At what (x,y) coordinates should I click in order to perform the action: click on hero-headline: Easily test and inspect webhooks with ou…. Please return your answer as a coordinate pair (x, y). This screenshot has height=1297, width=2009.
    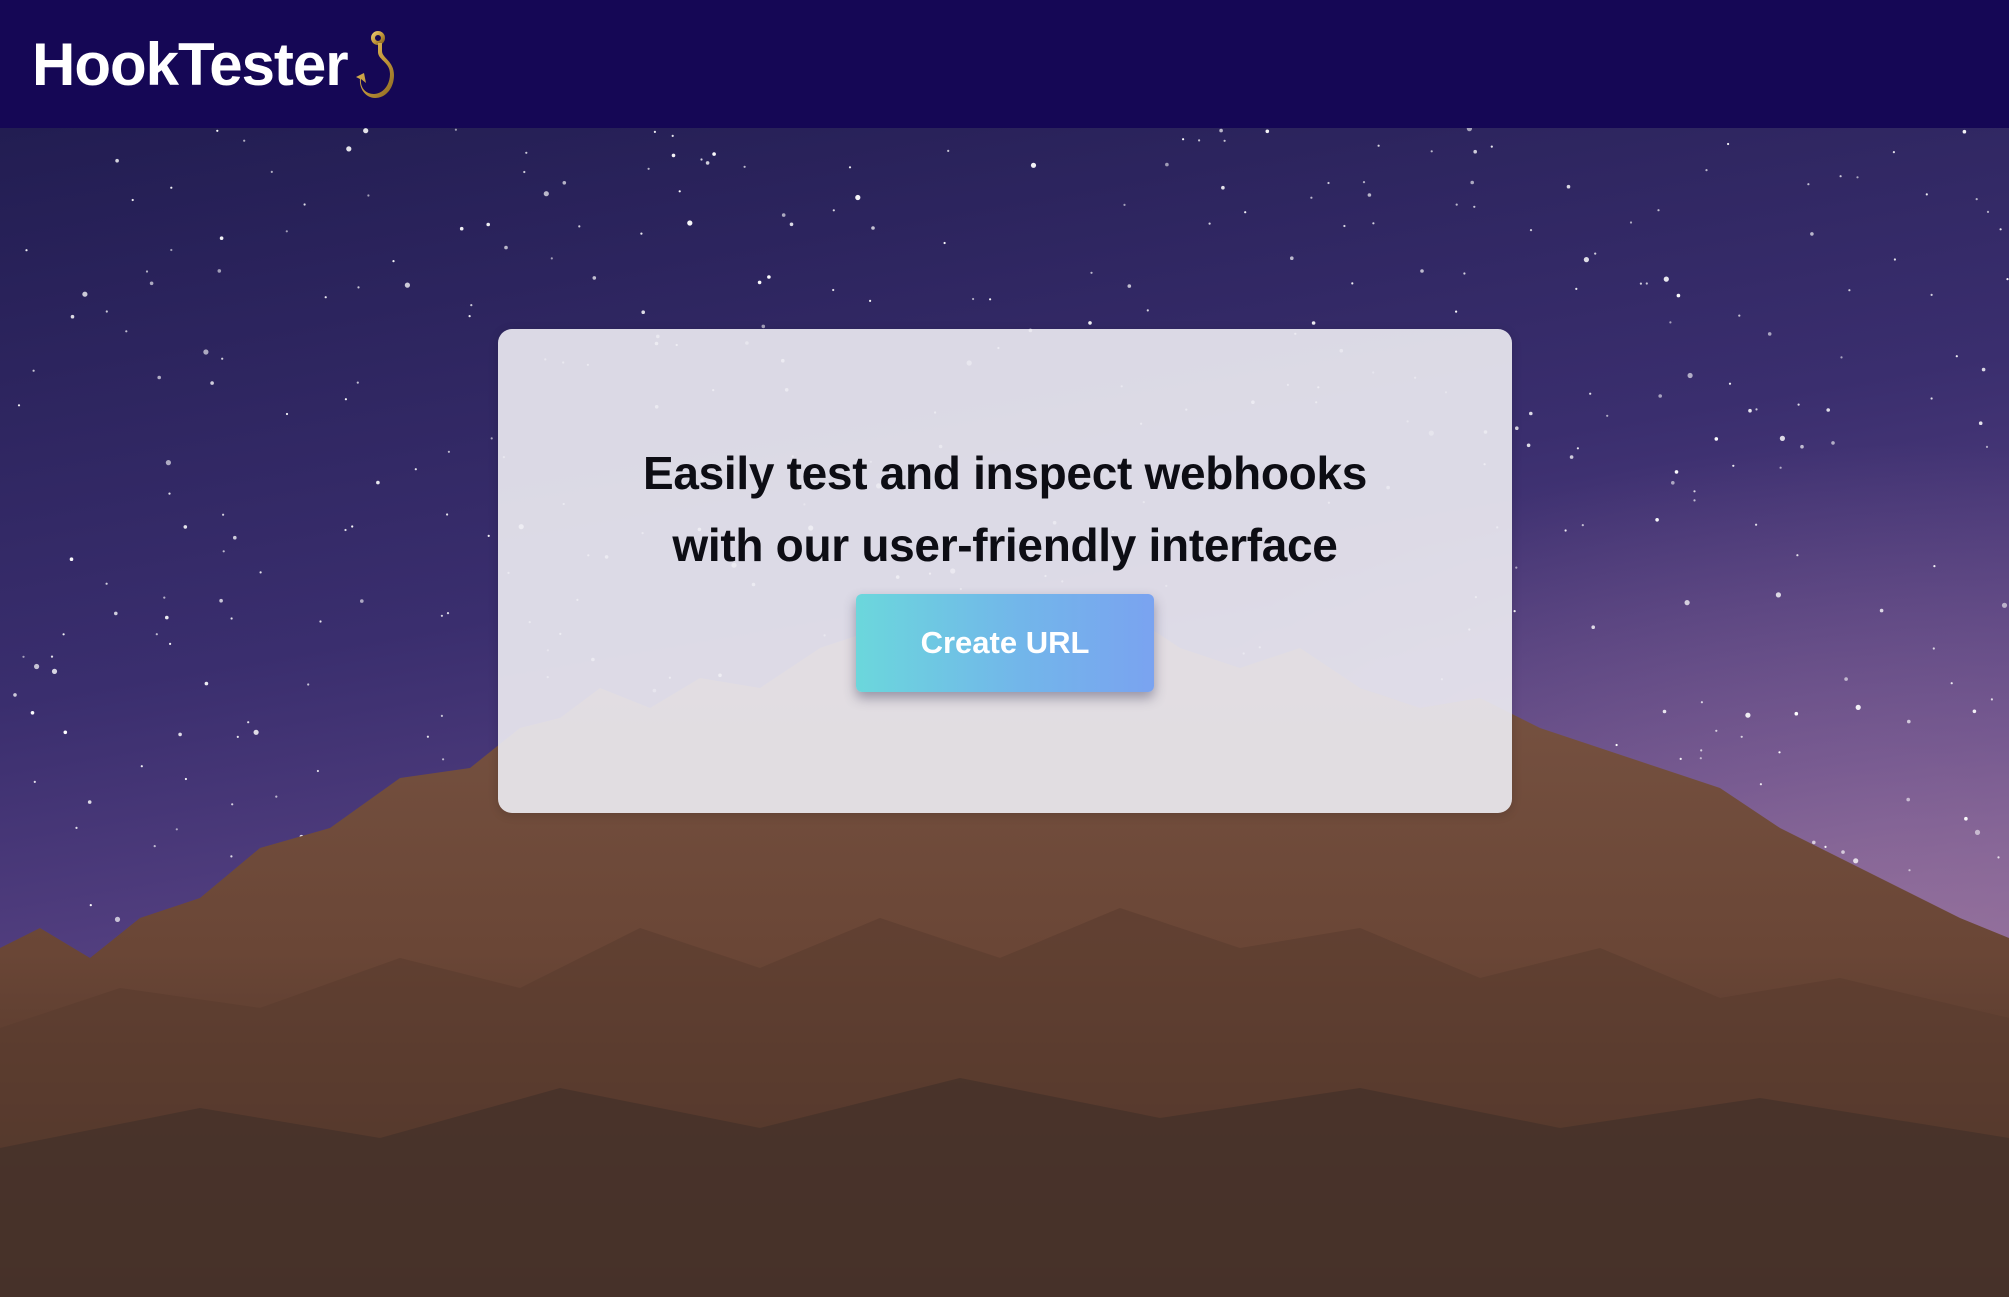
    Looking at the image, I should click on (1005, 509).